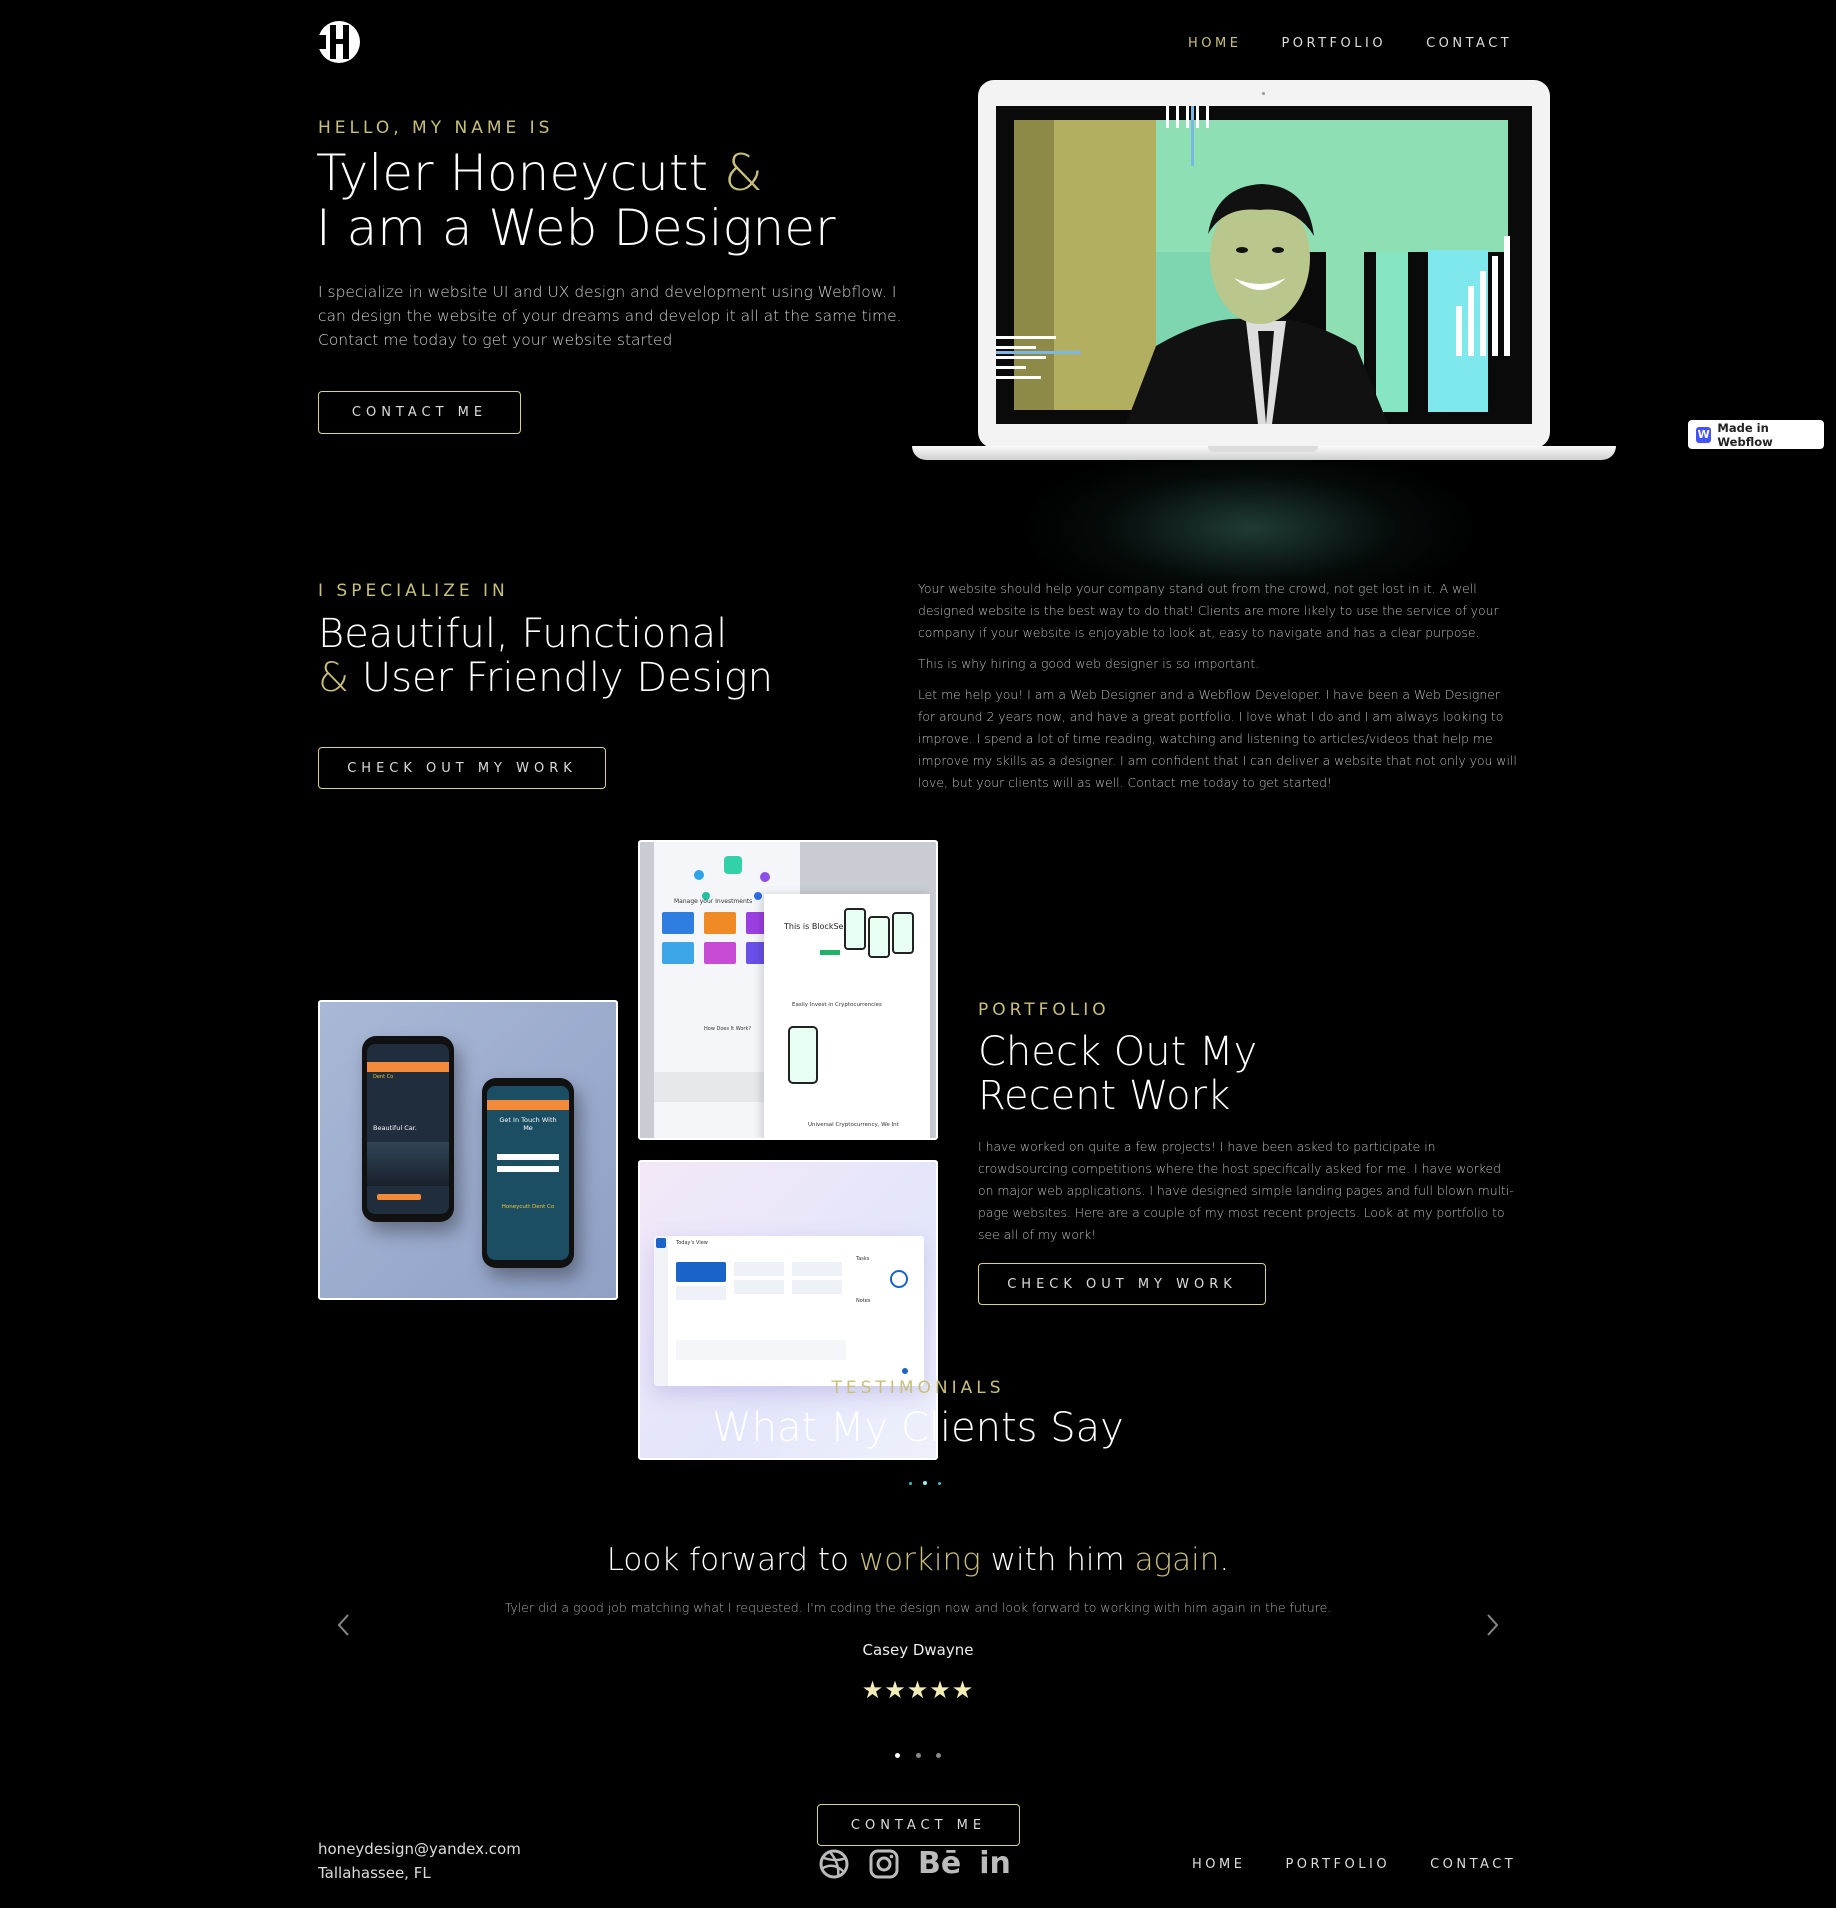 The width and height of the screenshot is (1836, 1908). What do you see at coordinates (837, 1005) in the screenshot?
I see `blocksense-invest-label: Easily Invest in Cryptocurrencies` at bounding box center [837, 1005].